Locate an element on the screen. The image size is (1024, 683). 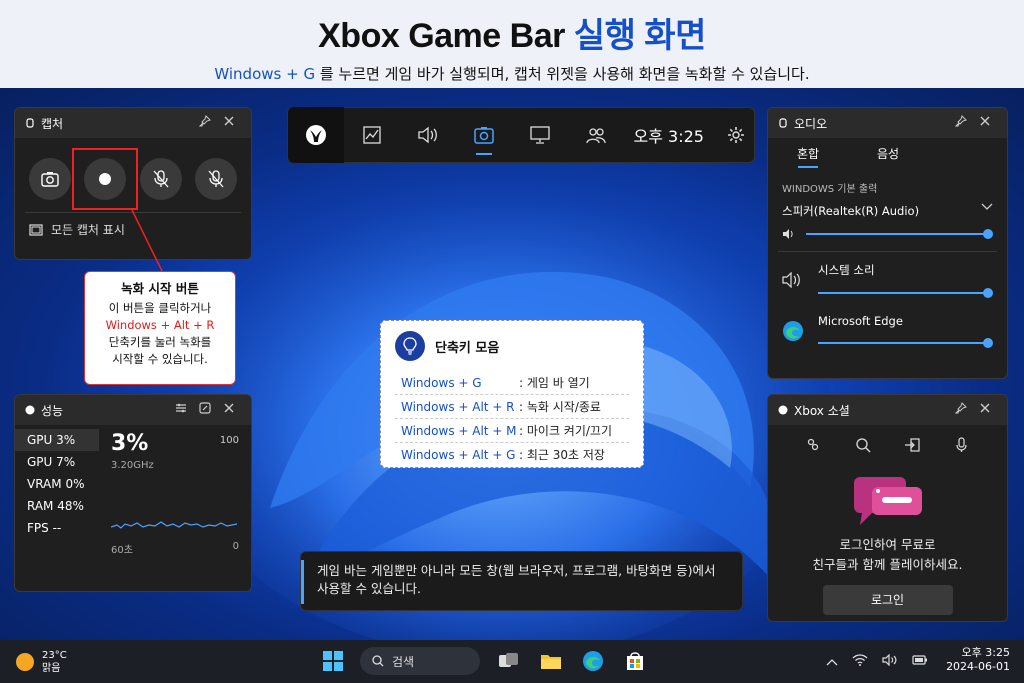
system-sound-slider is located at coordinates (905, 293).